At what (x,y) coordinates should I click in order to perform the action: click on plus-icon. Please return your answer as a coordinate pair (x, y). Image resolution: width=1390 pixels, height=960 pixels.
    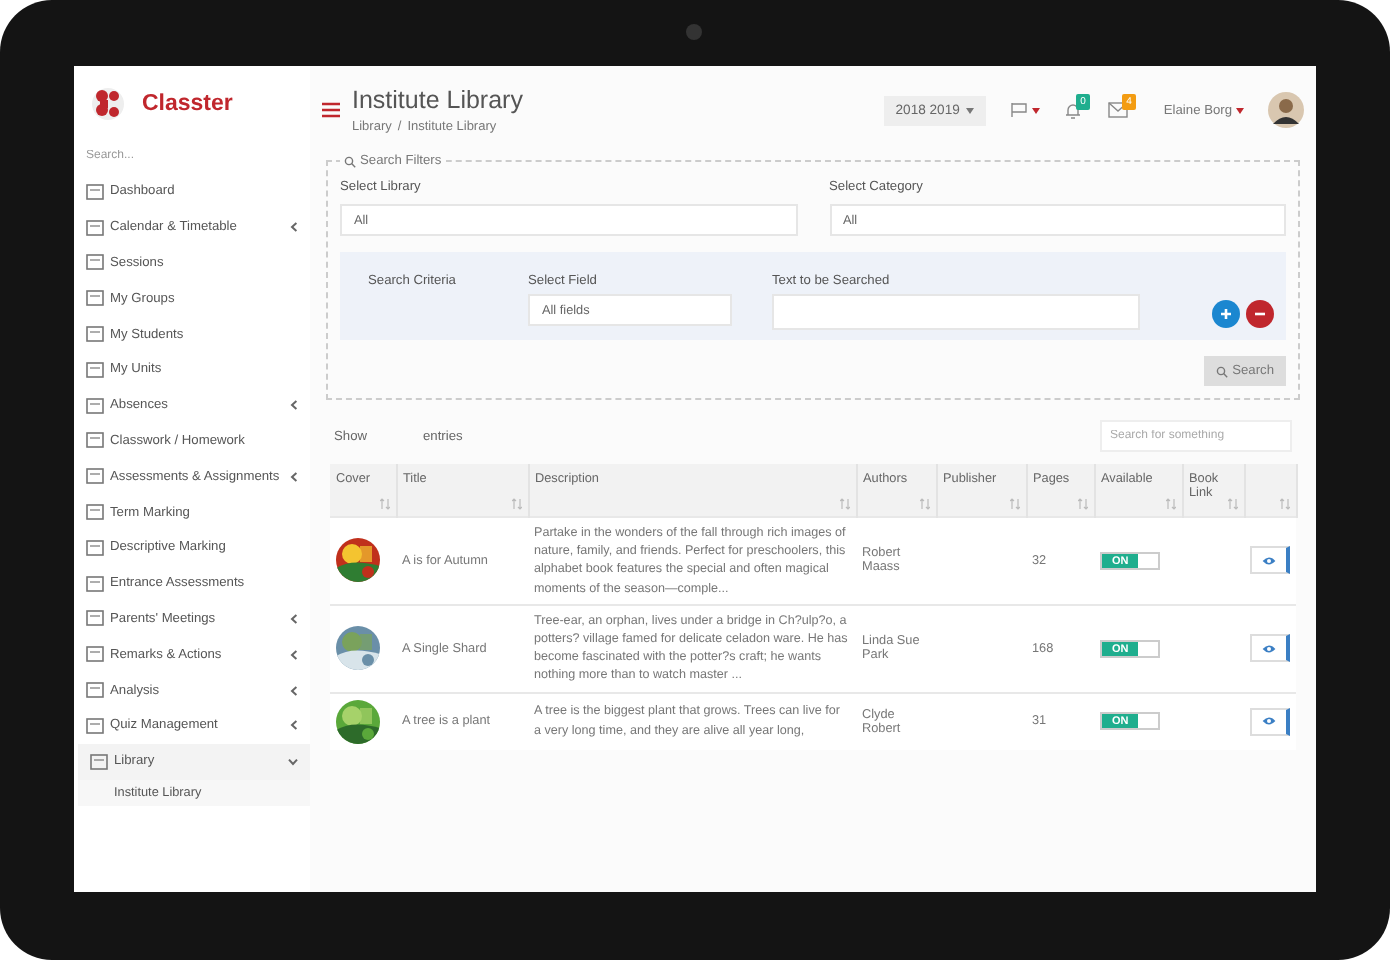
    Looking at the image, I should click on (1226, 314).